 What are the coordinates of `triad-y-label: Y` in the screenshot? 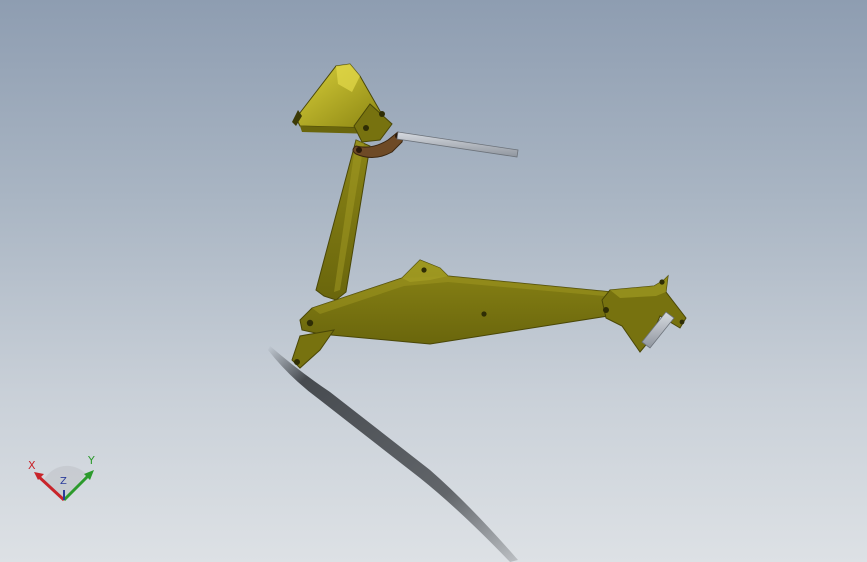 It's located at (91, 460).